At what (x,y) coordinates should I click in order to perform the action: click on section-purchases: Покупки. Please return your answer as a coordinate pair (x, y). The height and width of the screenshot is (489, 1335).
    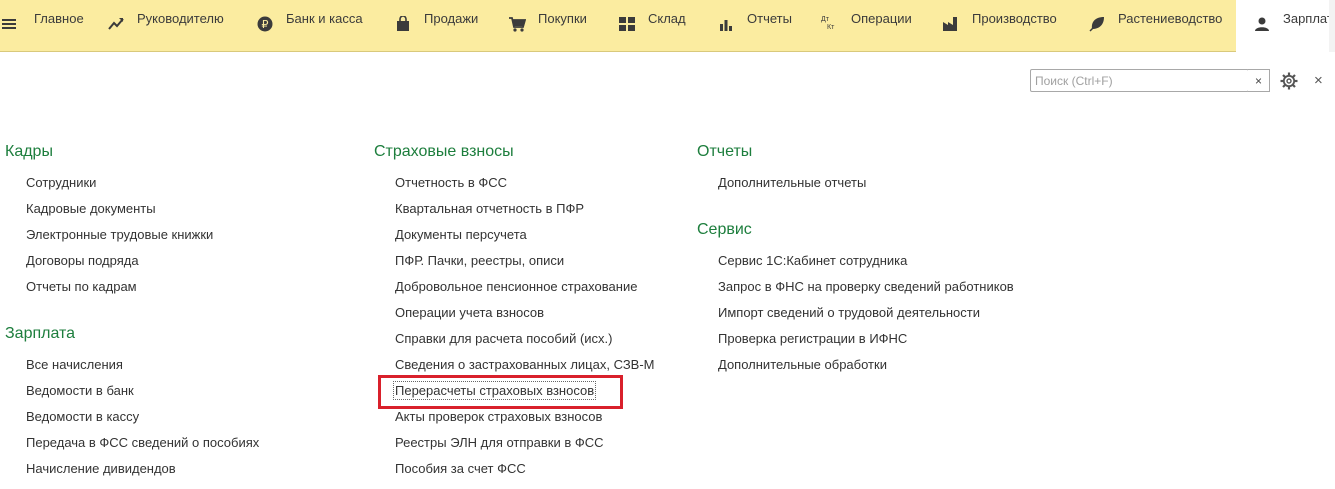
    Looking at the image, I should click on (547, 26).